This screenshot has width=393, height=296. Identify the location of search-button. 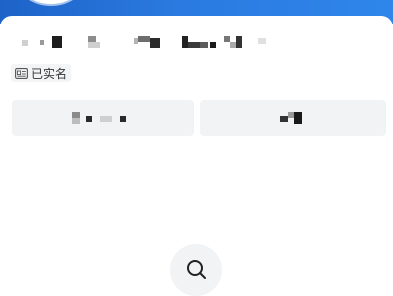
(196, 270).